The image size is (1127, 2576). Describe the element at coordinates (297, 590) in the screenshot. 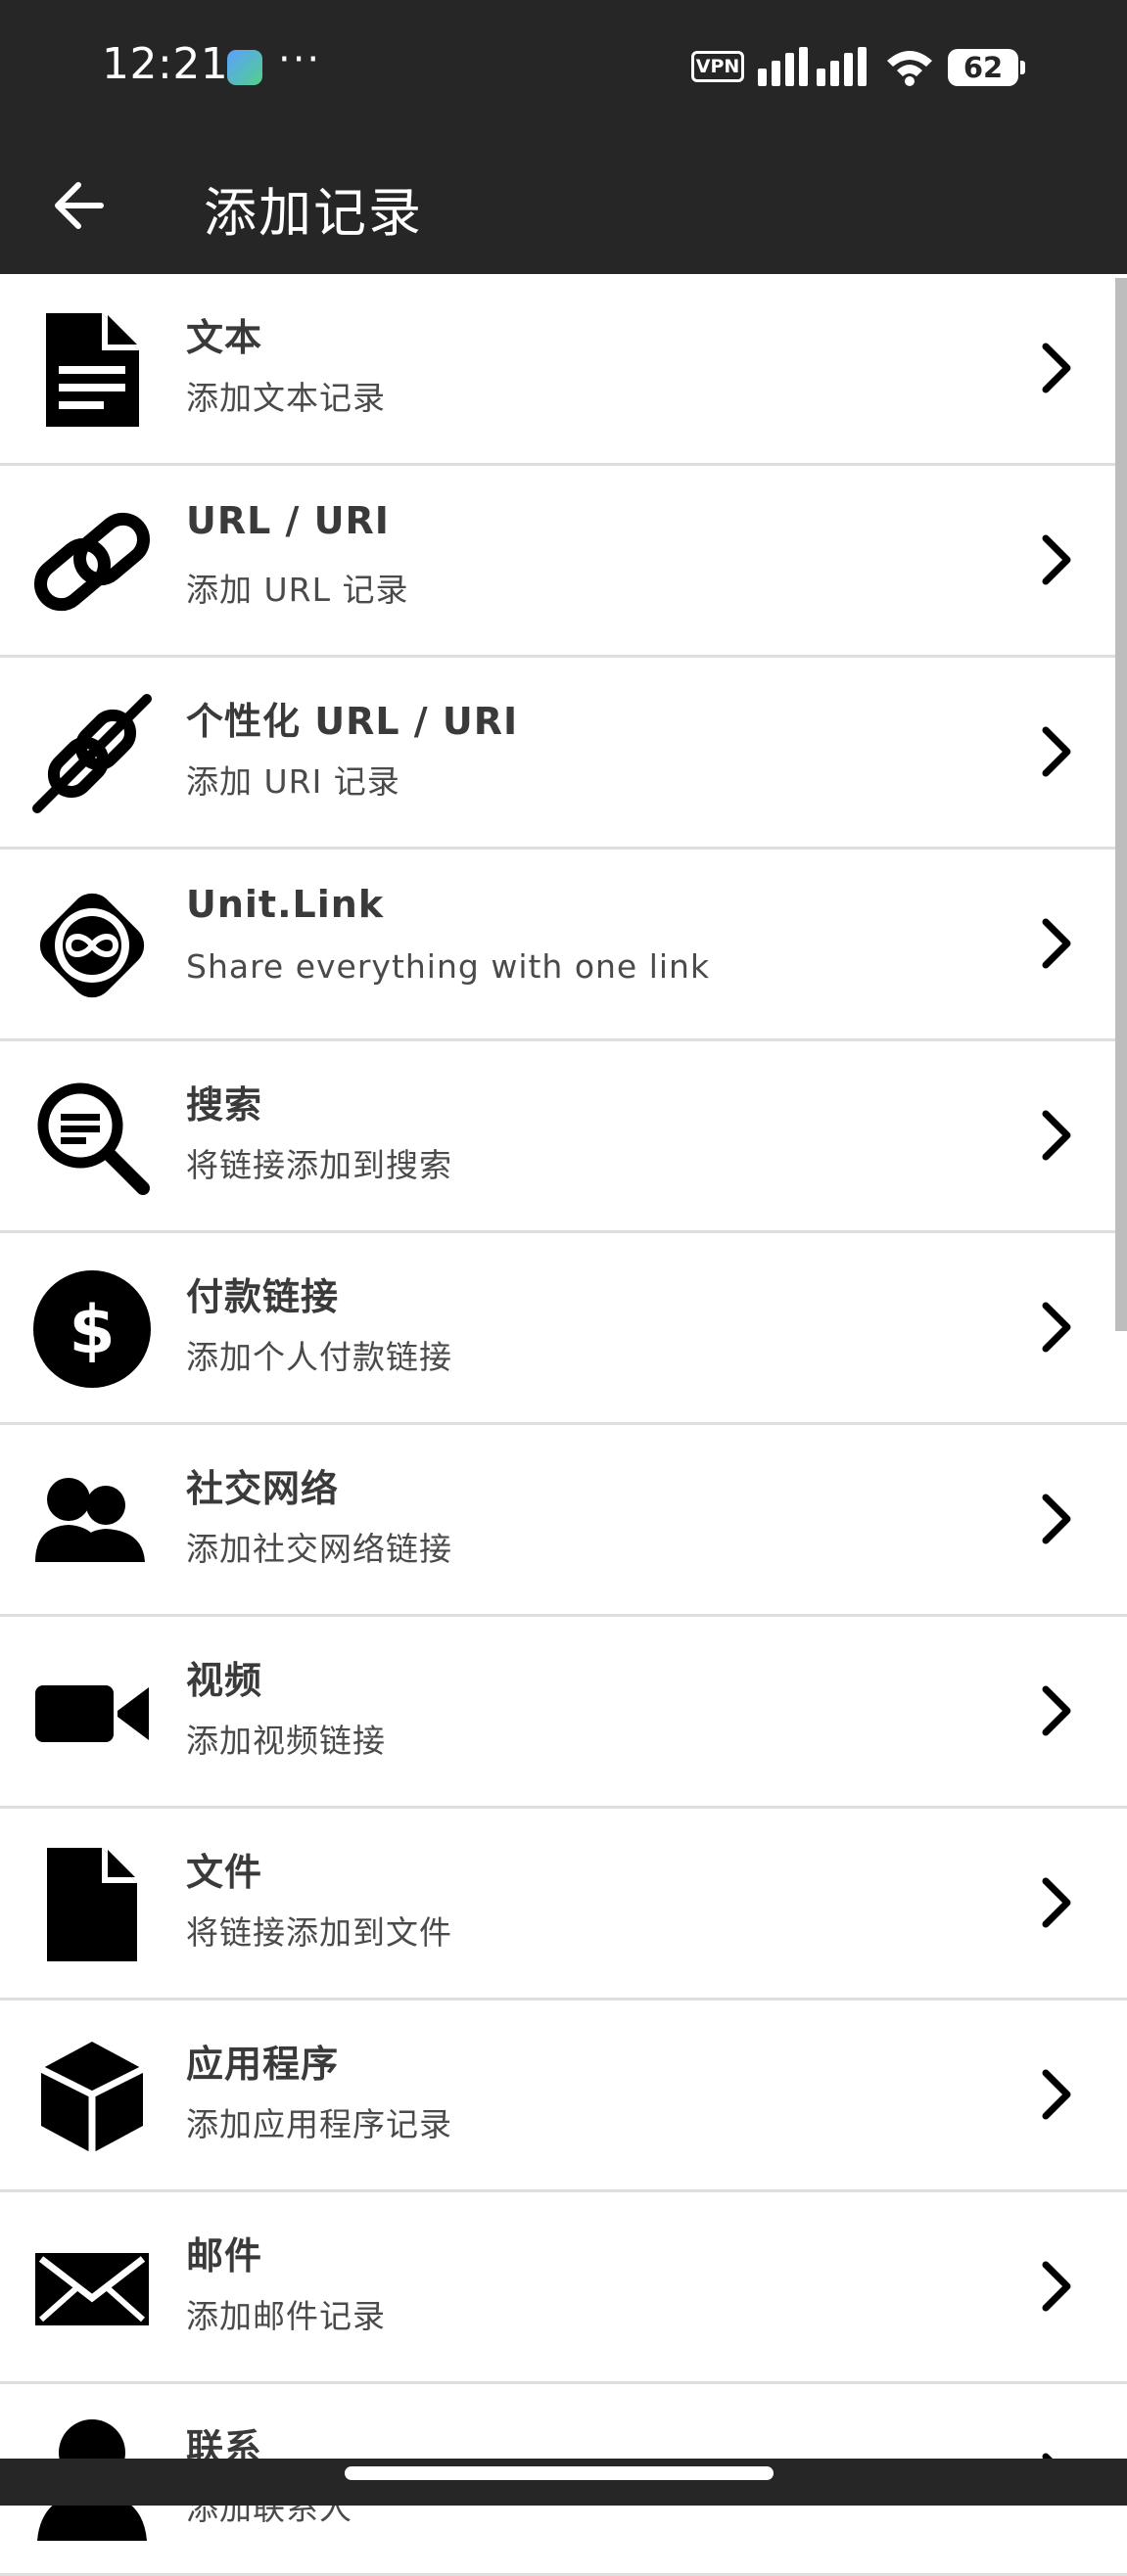

I see `item-subtitle: 添加 URL 记录` at that location.